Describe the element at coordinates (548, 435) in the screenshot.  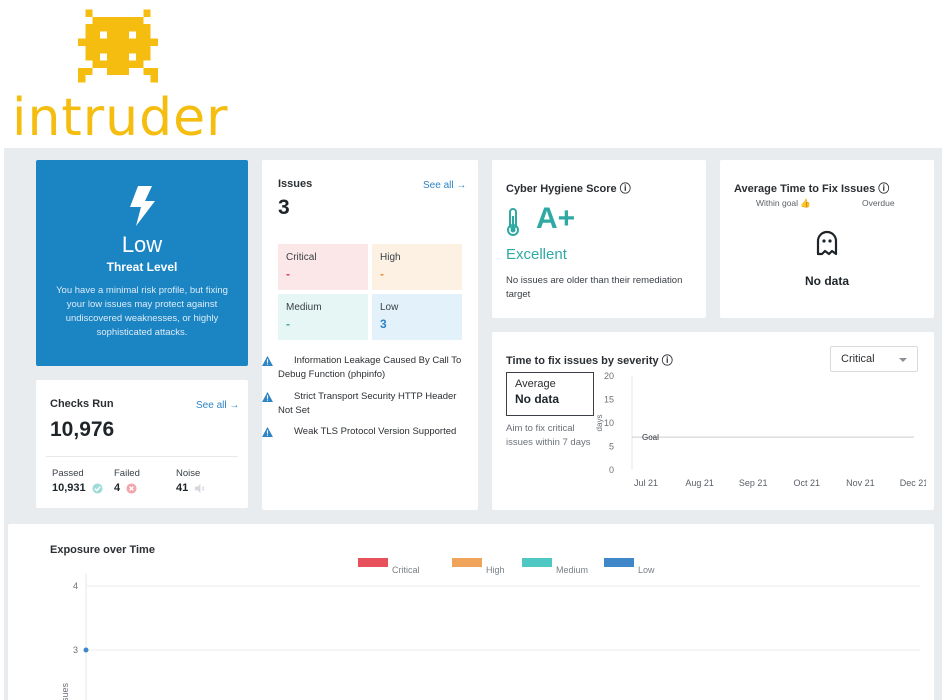
I see `aim-text: Aim to fix critical issues within 7 days` at that location.